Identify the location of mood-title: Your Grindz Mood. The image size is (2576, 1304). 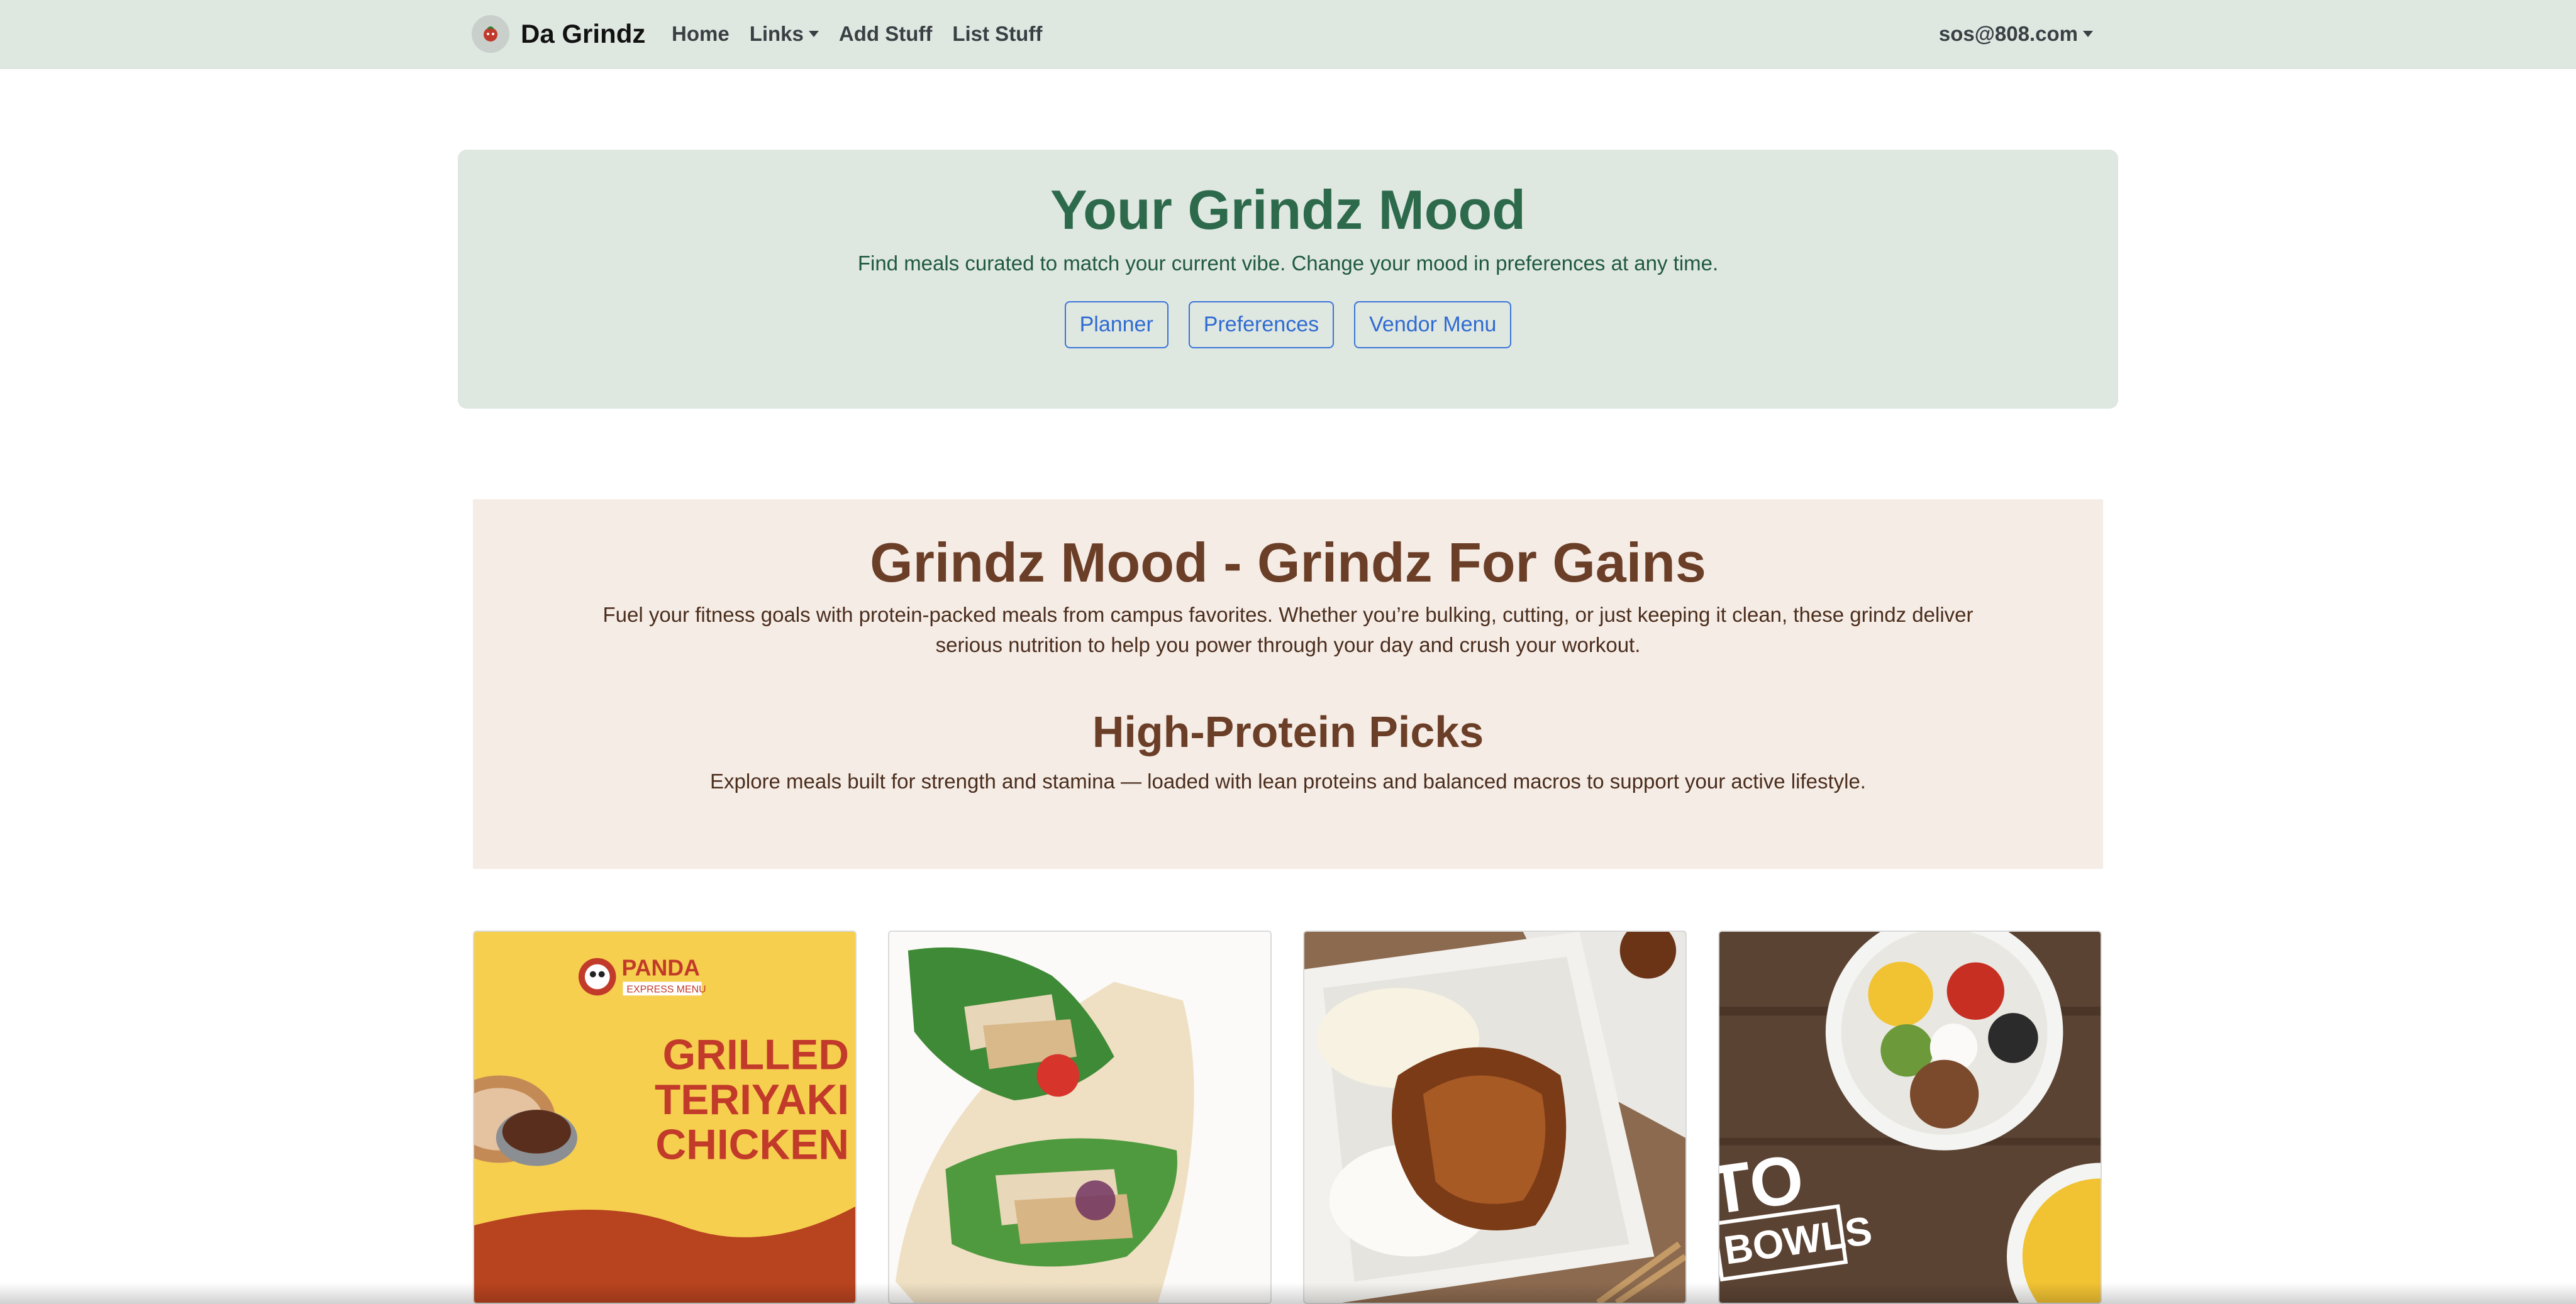
(1288, 210).